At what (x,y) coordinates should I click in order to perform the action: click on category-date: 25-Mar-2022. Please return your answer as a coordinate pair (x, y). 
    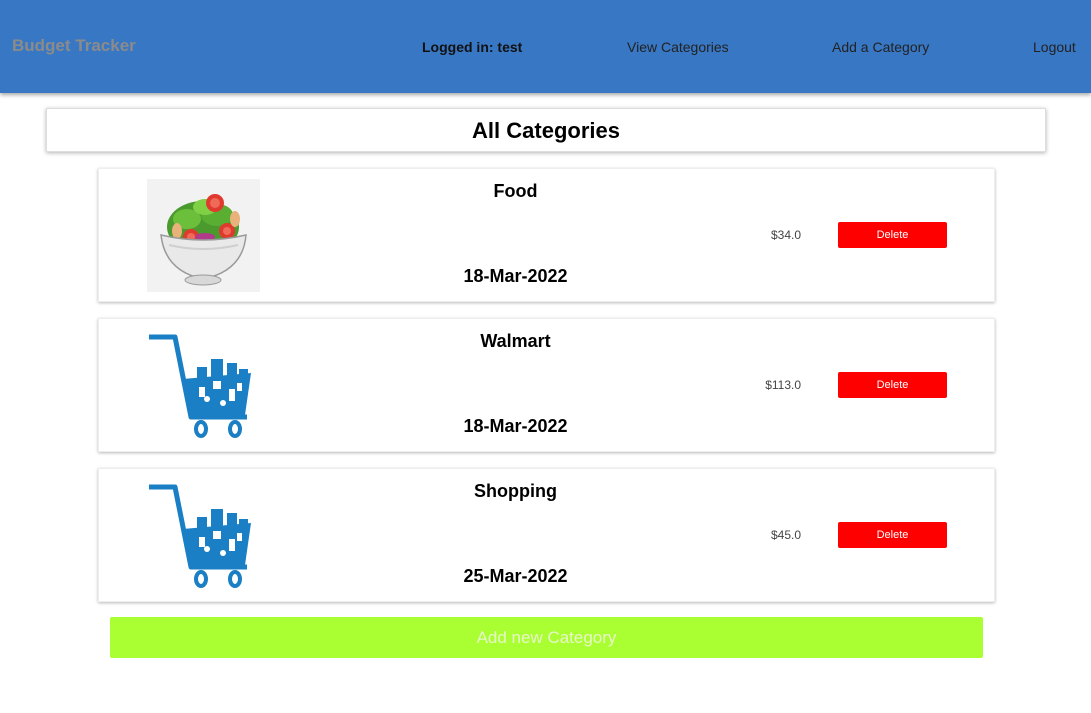
    Looking at the image, I should click on (515, 576).